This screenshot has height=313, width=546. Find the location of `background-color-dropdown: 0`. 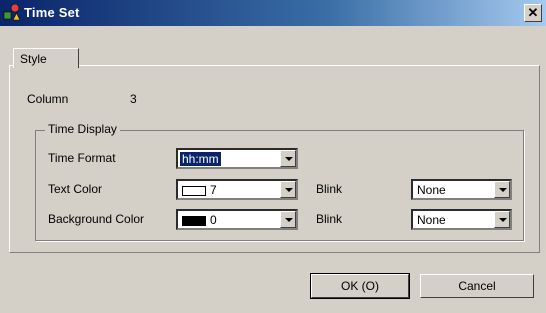

background-color-dropdown: 0 is located at coordinates (237, 219).